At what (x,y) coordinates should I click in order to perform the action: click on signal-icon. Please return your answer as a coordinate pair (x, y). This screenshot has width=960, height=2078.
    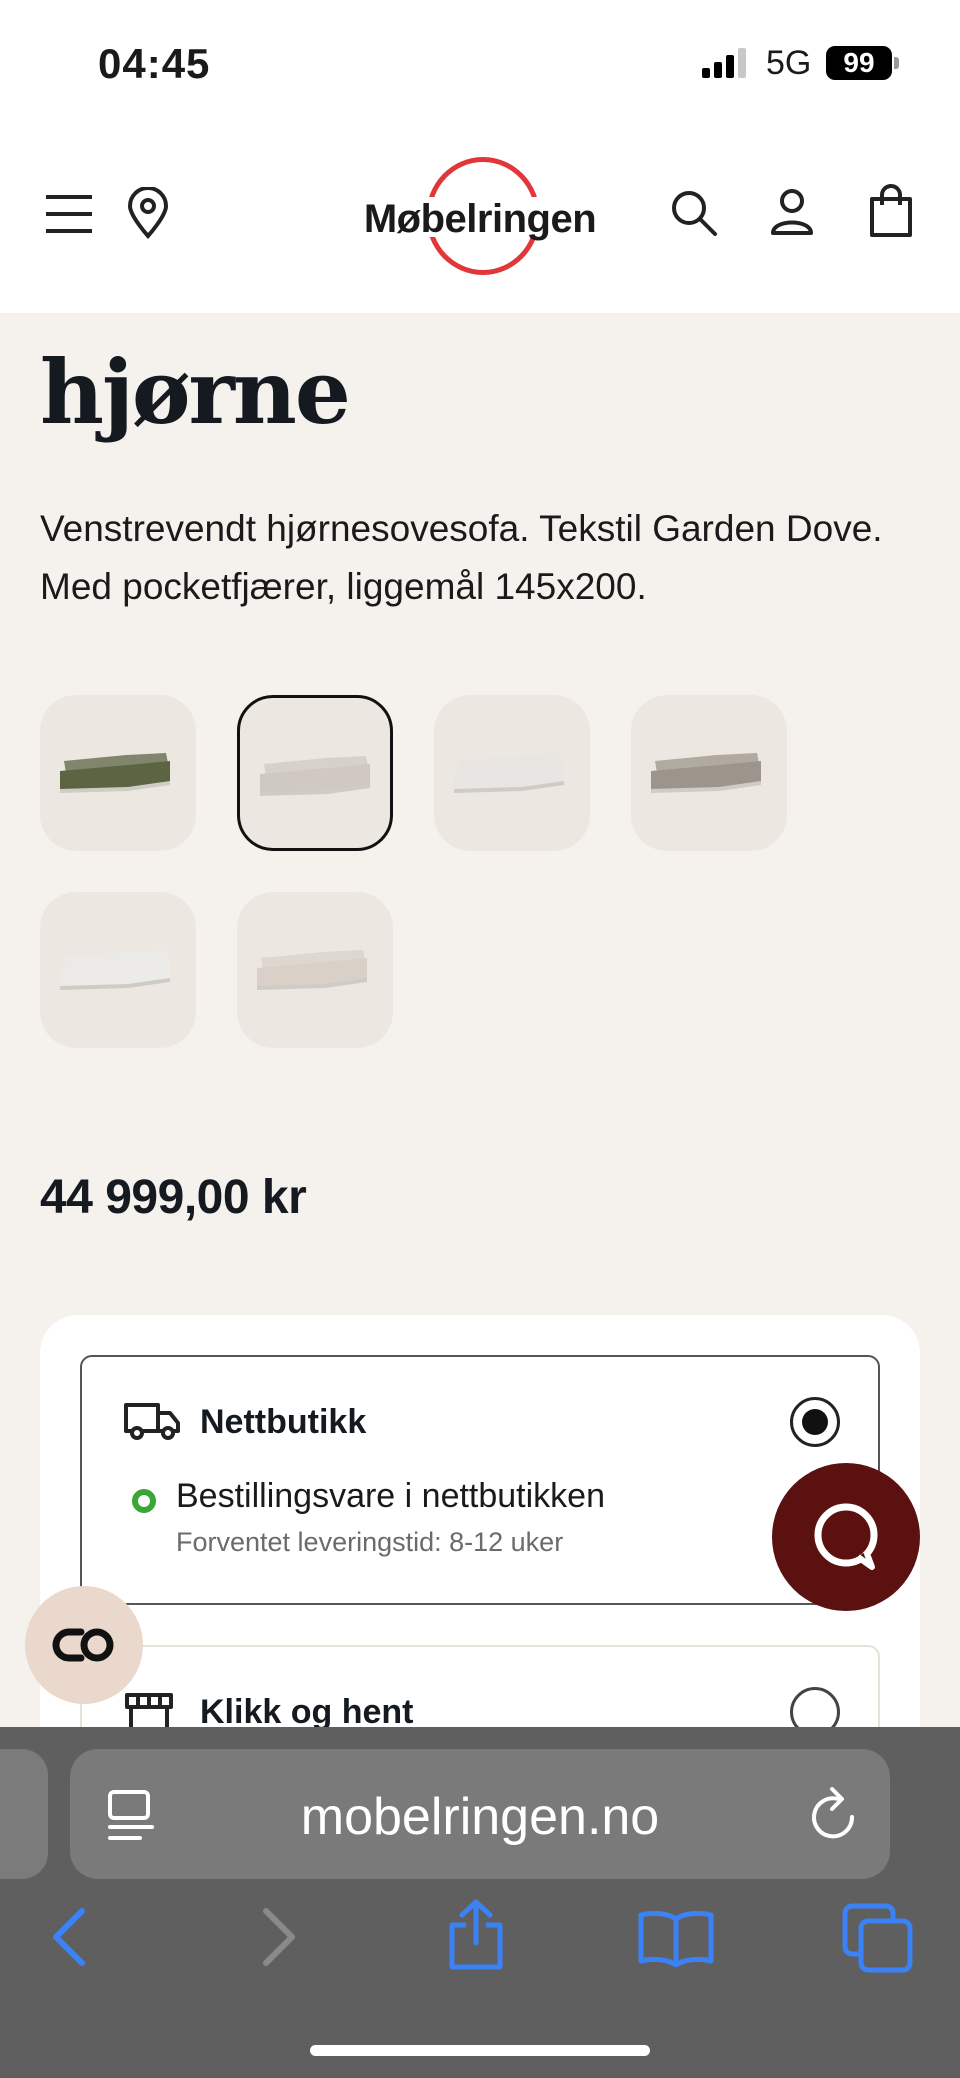
    Looking at the image, I should click on (724, 63).